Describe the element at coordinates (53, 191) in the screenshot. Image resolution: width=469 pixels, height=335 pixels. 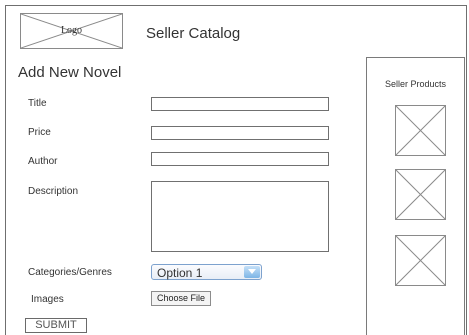
I see `description-label: Description` at that location.